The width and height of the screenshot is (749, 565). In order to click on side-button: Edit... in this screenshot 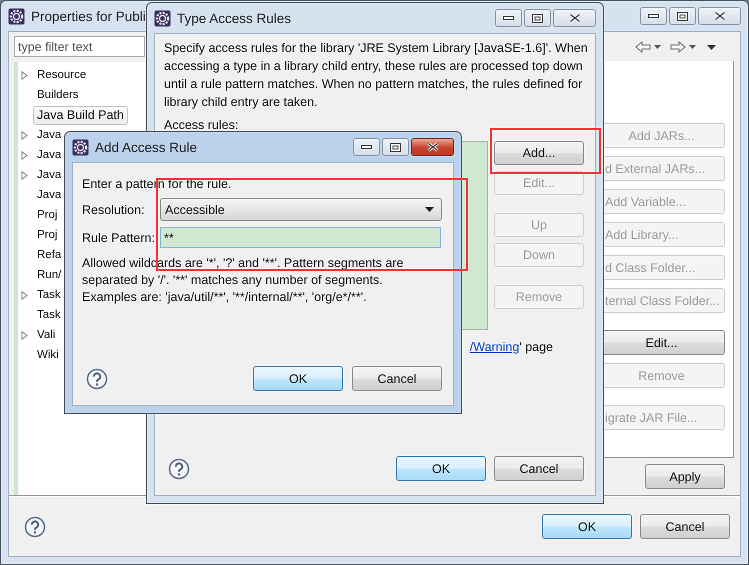, I will do `click(663, 342)`.